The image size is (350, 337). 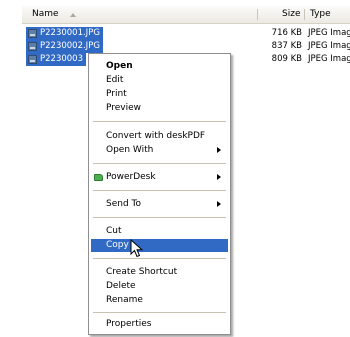 I want to click on file-size: 716 KB, so click(x=286, y=33).